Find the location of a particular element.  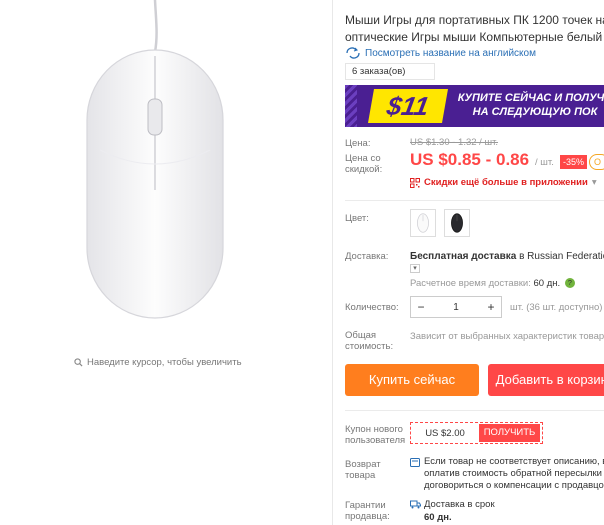

black-mouse-thumb is located at coordinates (457, 223).